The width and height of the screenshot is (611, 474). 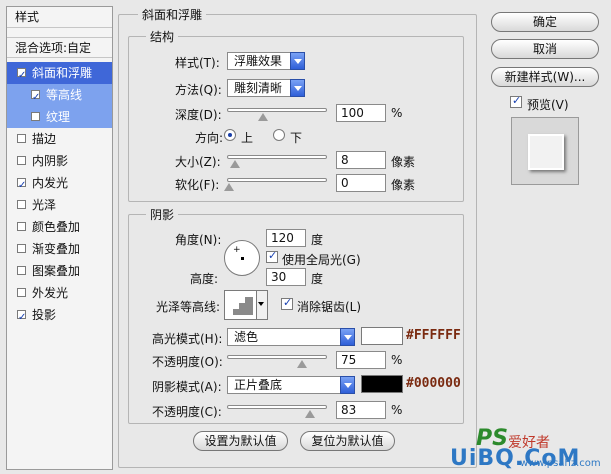 What do you see at coordinates (56, 271) in the screenshot?
I see `sidebar-item-label: 图案叠加` at bounding box center [56, 271].